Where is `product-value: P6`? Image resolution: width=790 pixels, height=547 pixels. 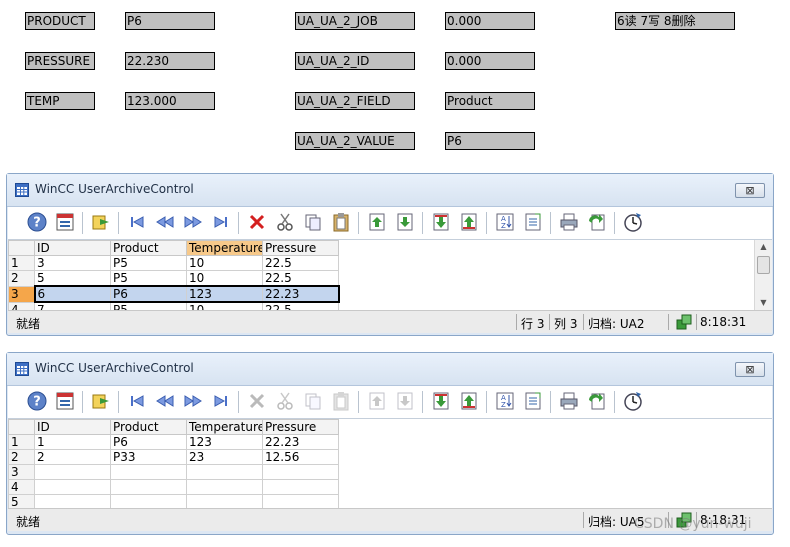
product-value: P6 is located at coordinates (170, 21).